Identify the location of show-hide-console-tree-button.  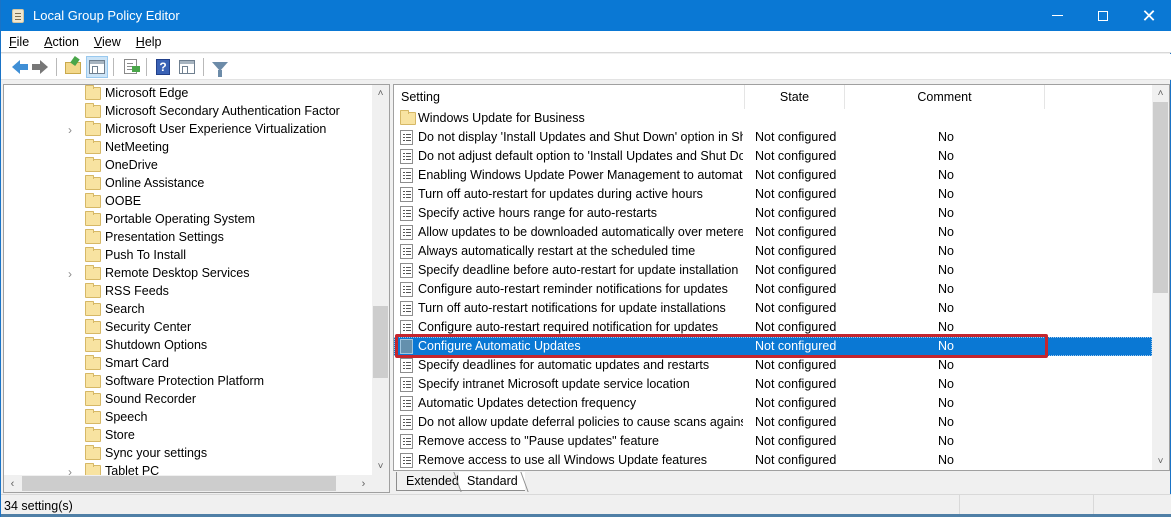
(97, 66).